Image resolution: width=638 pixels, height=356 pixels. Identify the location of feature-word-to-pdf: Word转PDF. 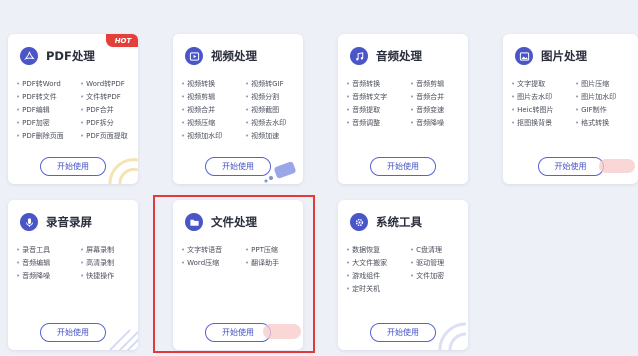
(108, 84).